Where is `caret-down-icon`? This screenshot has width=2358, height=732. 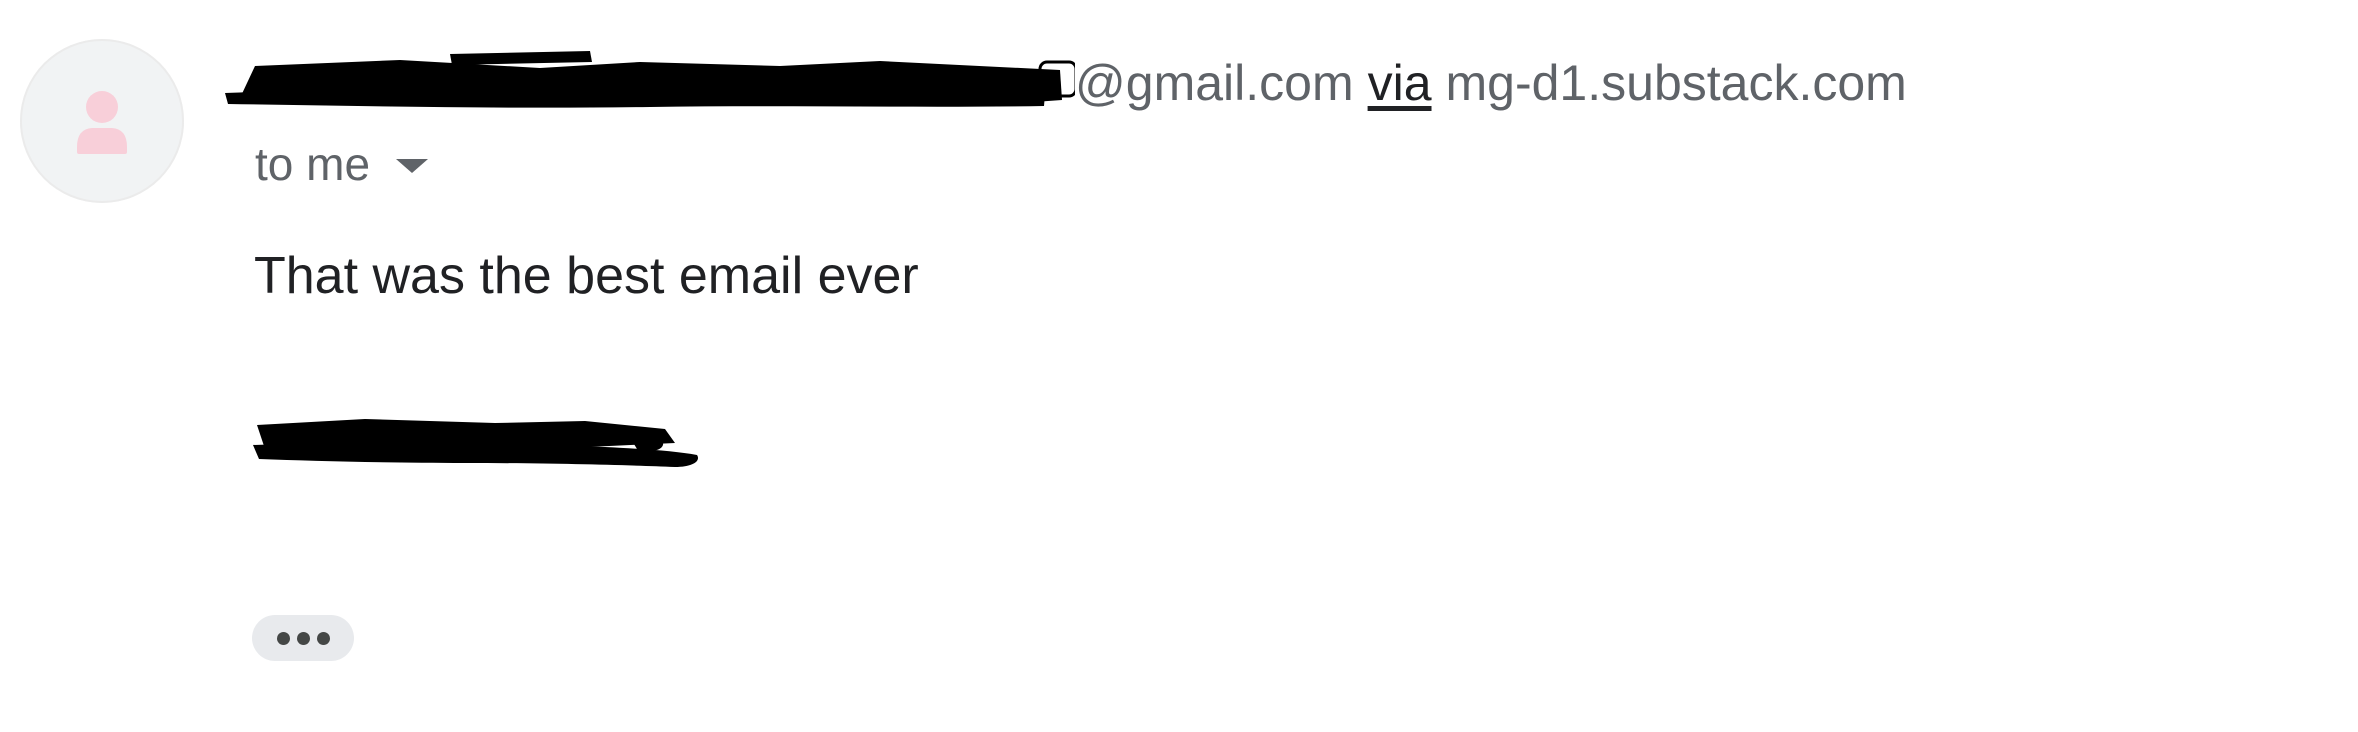
caret-down-icon is located at coordinates (412, 166).